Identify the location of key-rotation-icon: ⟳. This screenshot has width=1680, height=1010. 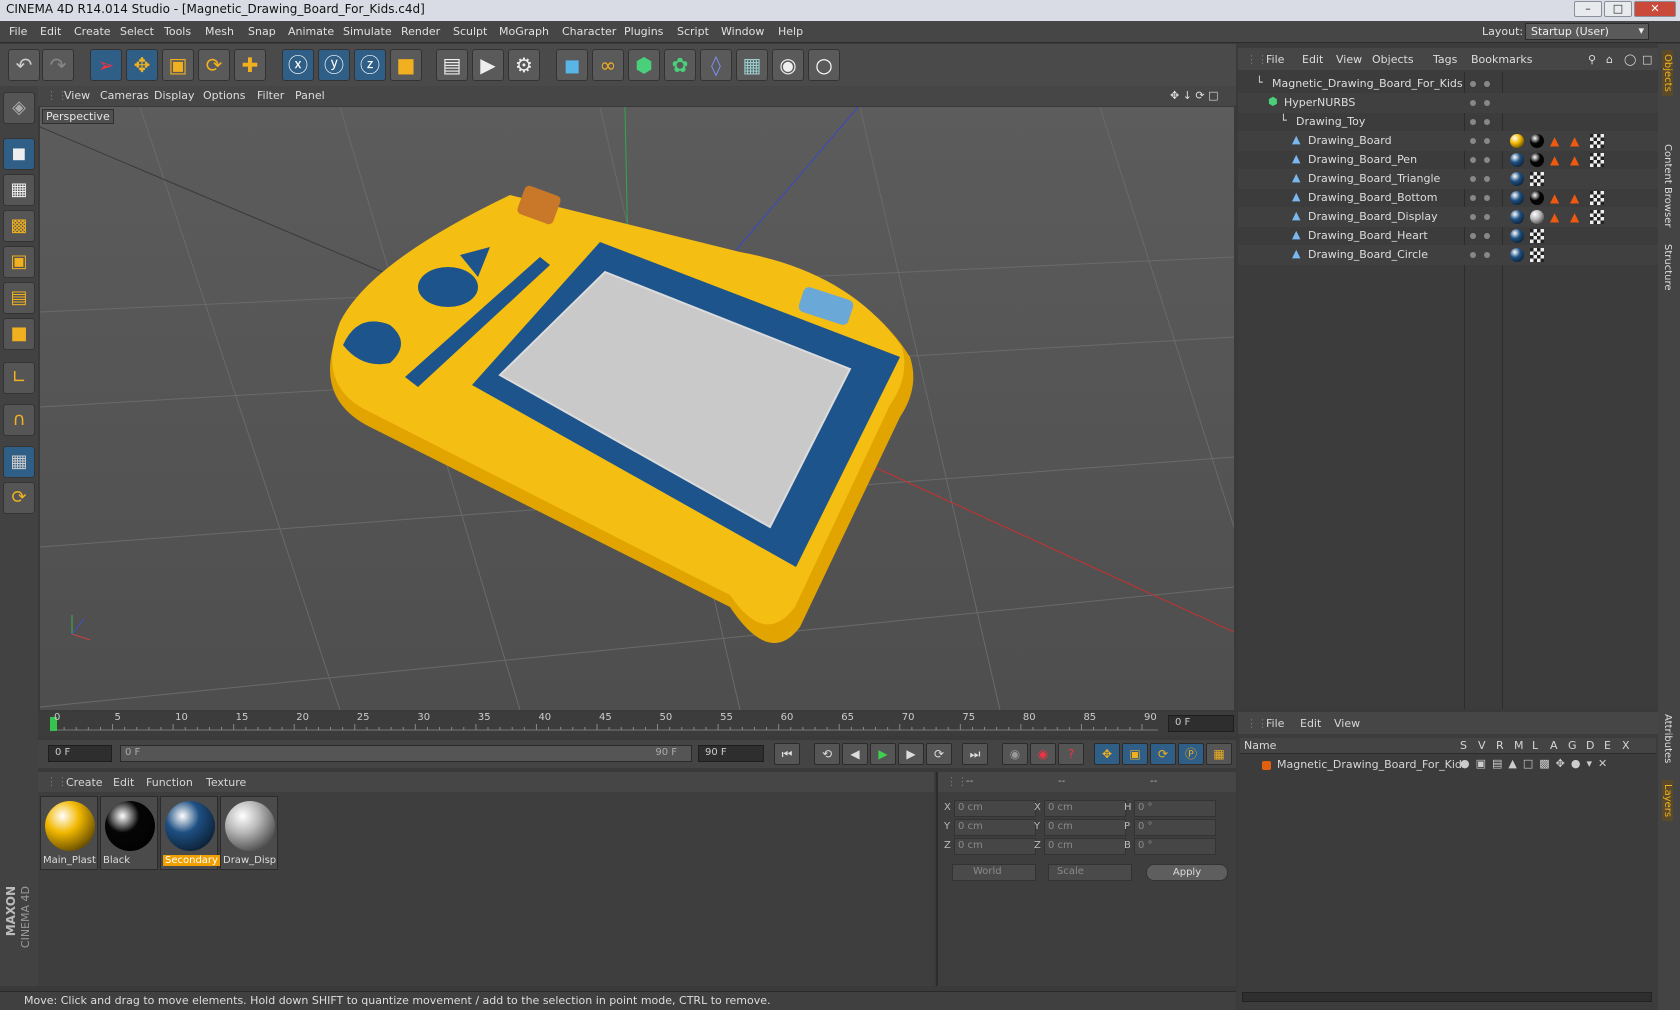
(1163, 754).